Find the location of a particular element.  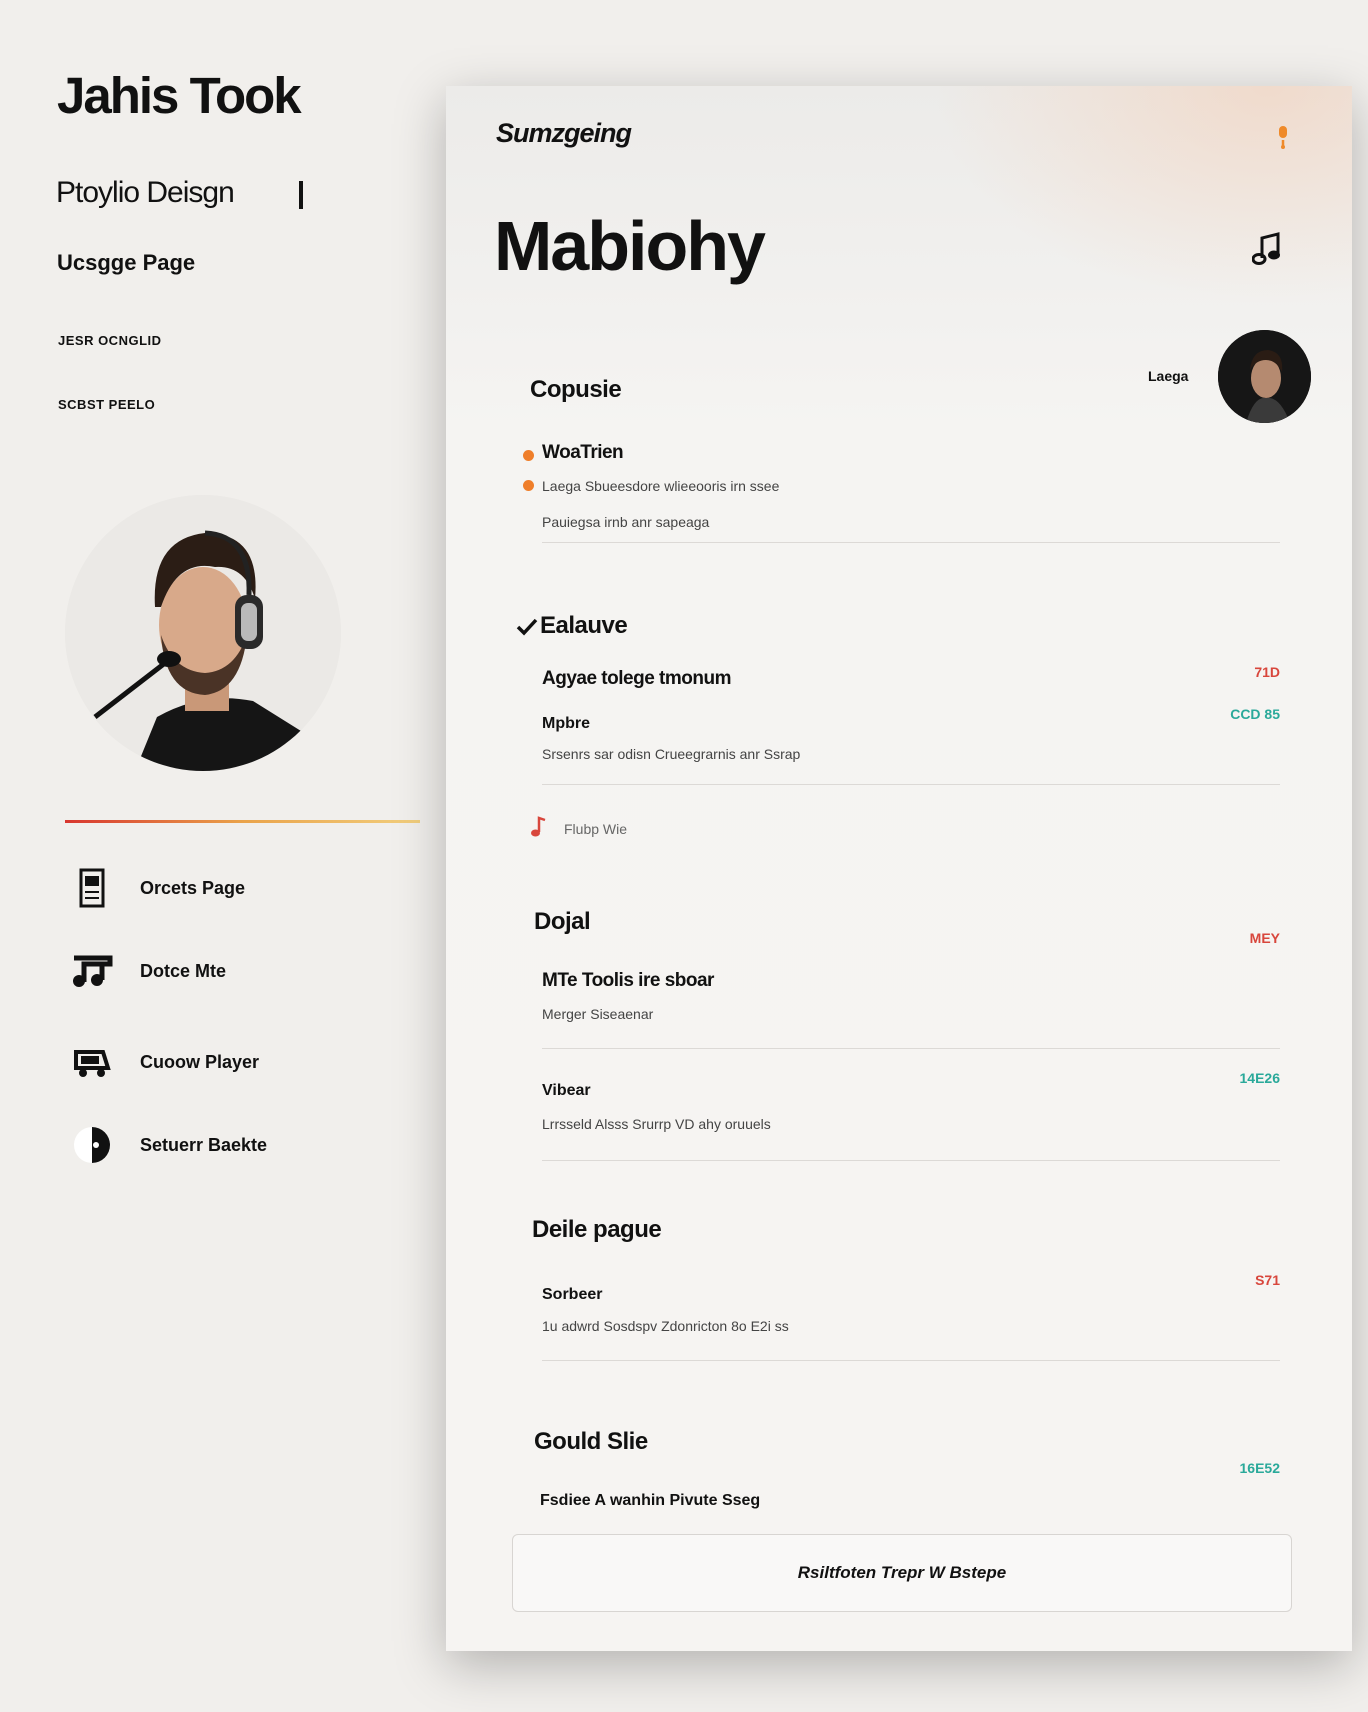

section-tag: S71 is located at coordinates (1267, 1280).